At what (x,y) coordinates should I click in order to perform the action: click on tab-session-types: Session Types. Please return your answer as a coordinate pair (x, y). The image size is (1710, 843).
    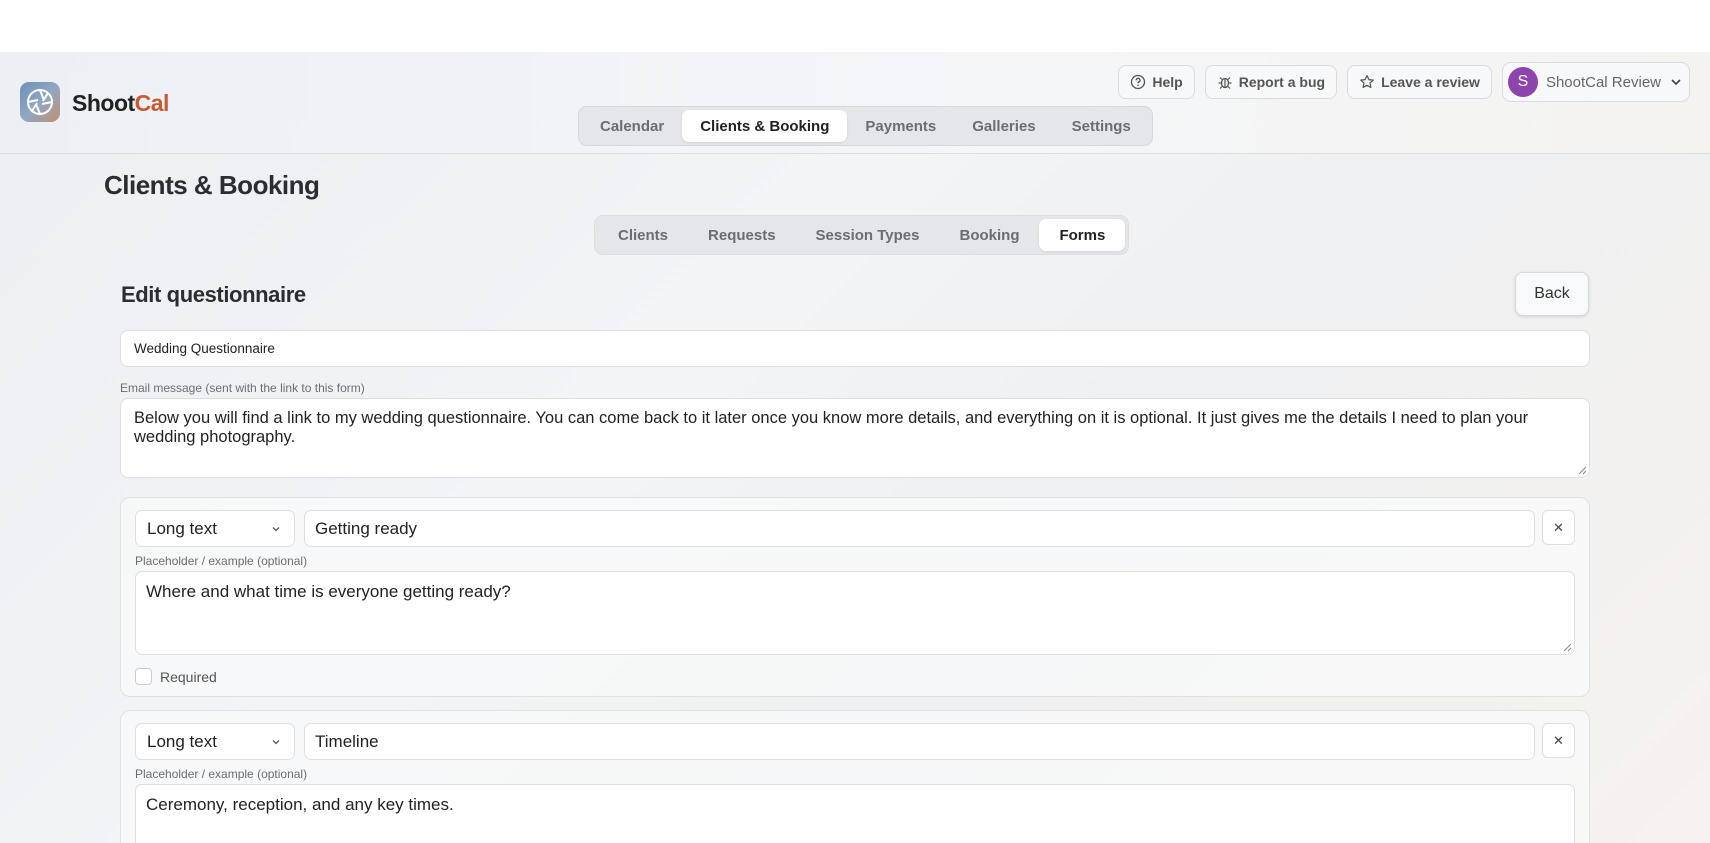
    Looking at the image, I should click on (868, 235).